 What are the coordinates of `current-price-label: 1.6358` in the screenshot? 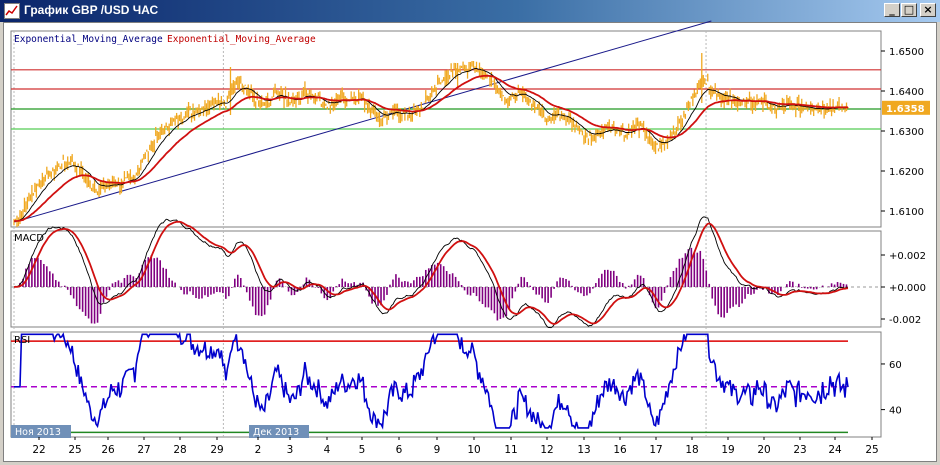 It's located at (905, 109).